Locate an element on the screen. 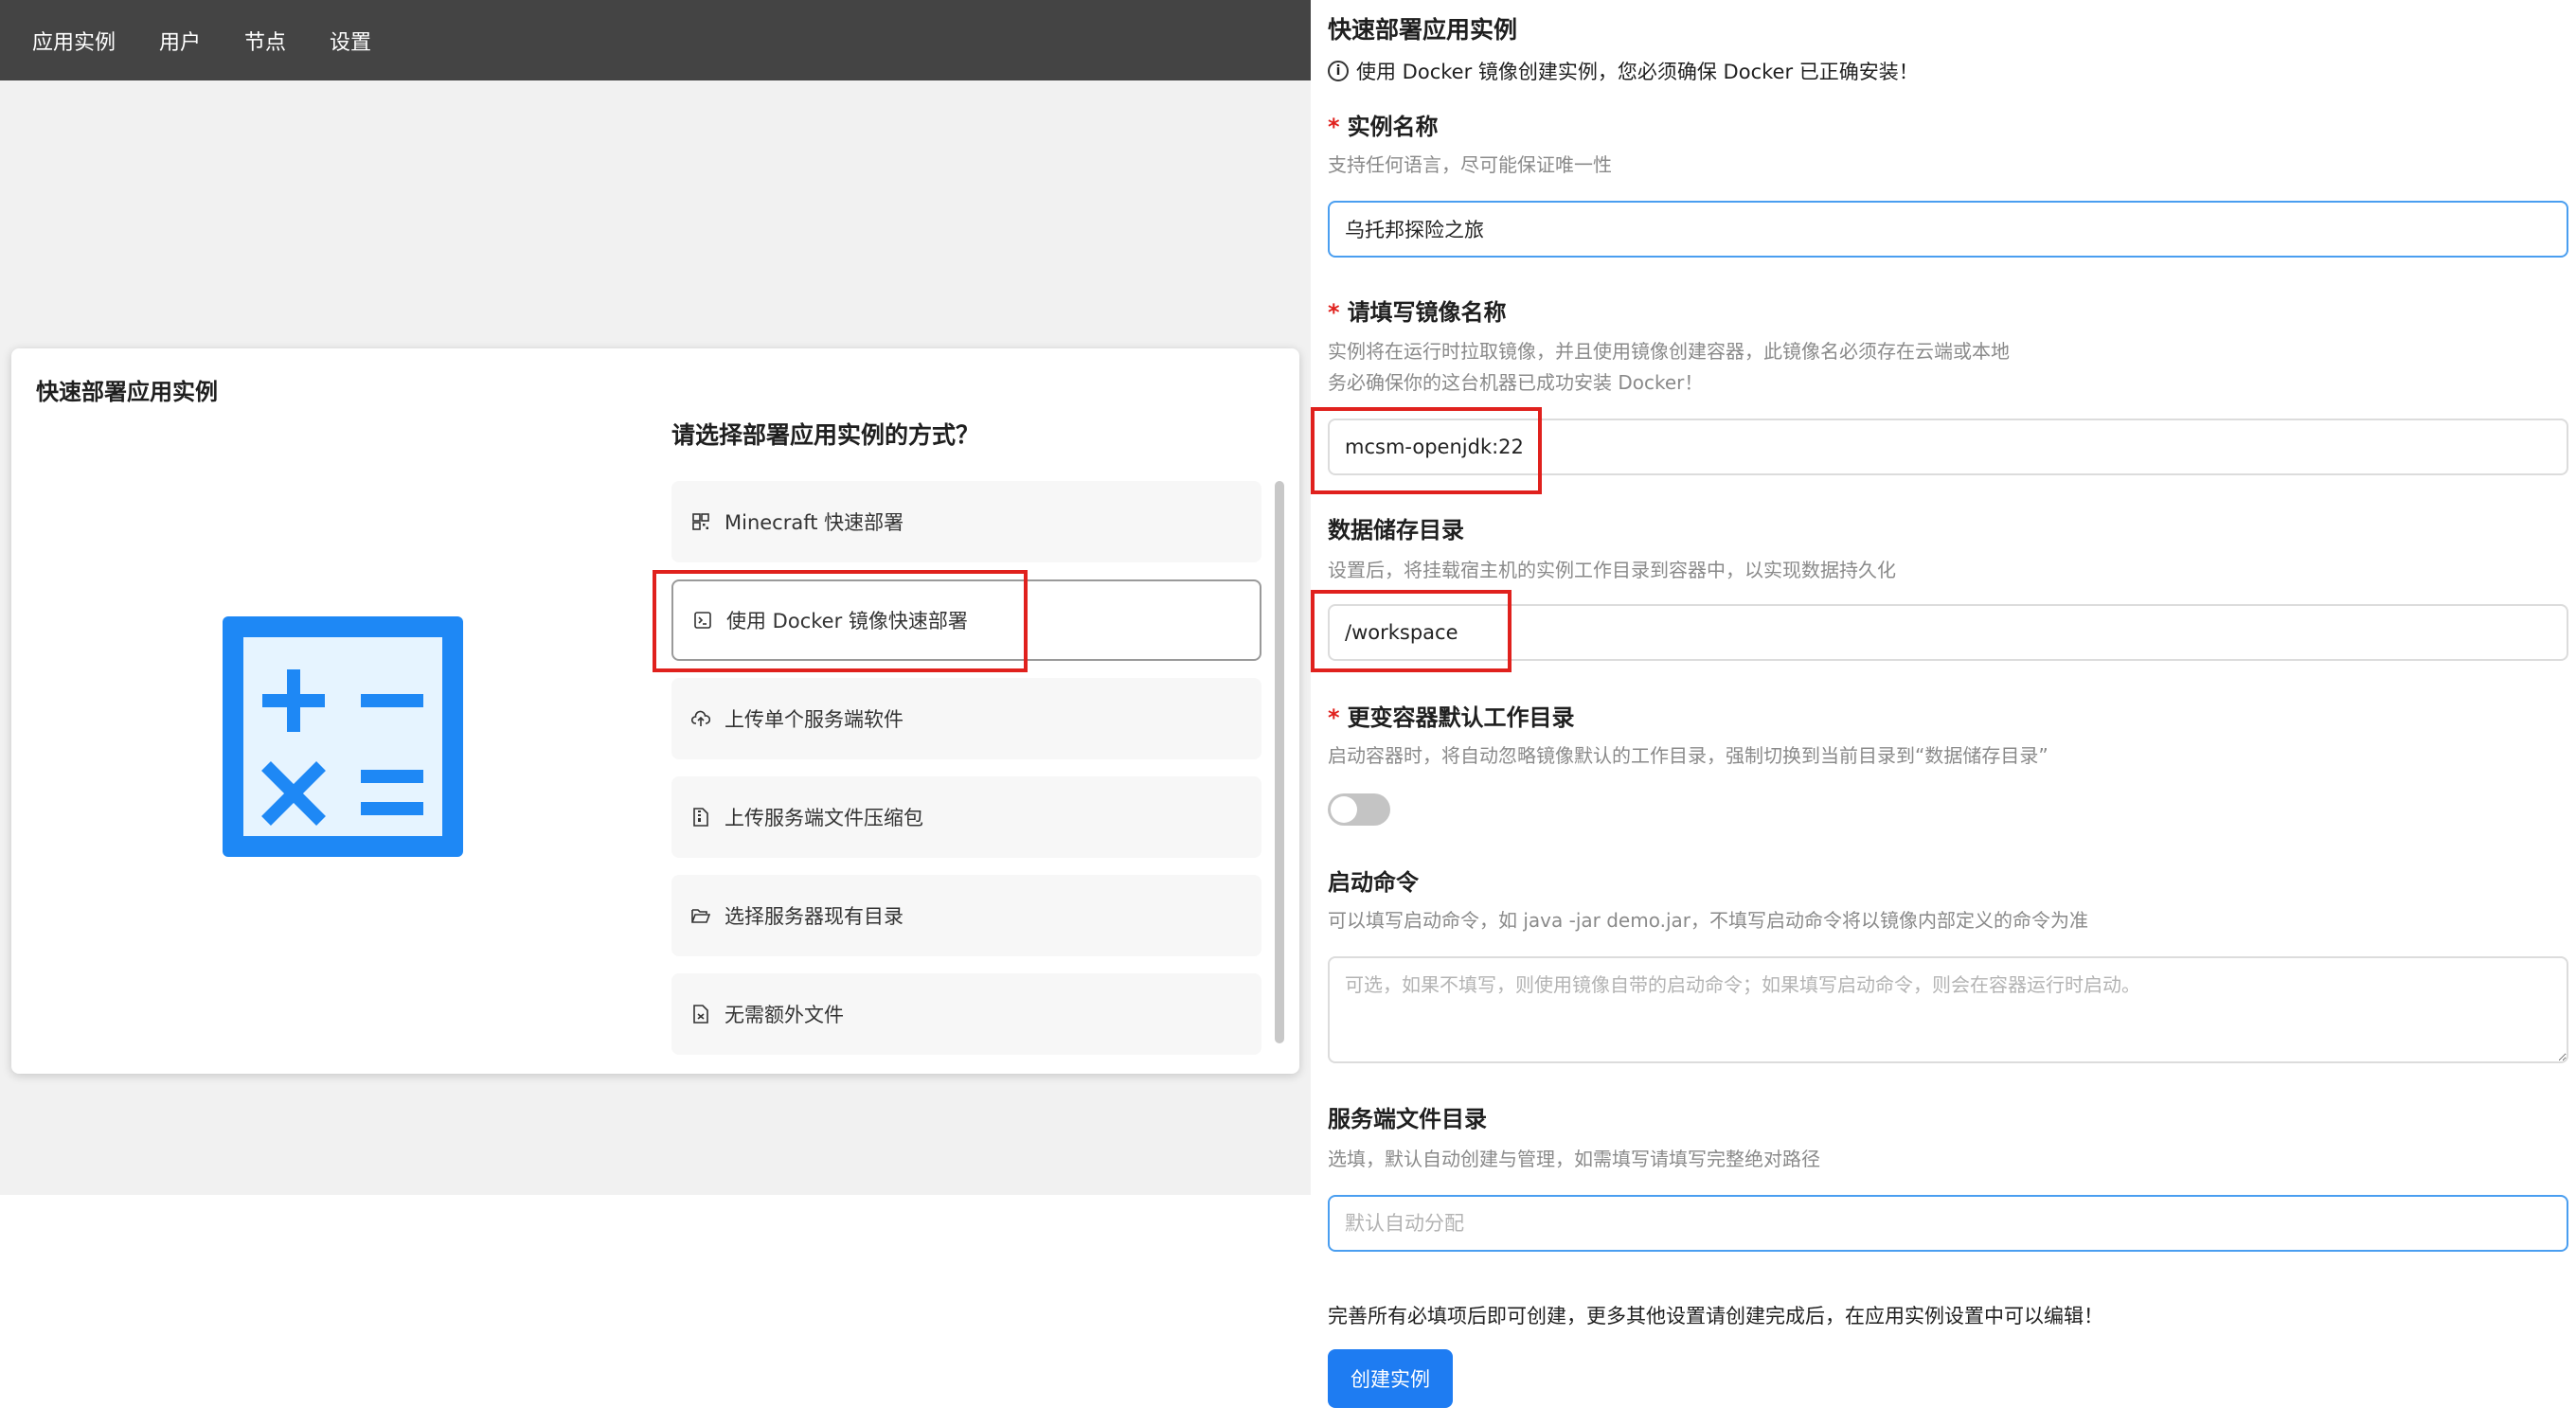 This screenshot has height=1425, width=2576. file-empty-icon is located at coordinates (700, 1014).